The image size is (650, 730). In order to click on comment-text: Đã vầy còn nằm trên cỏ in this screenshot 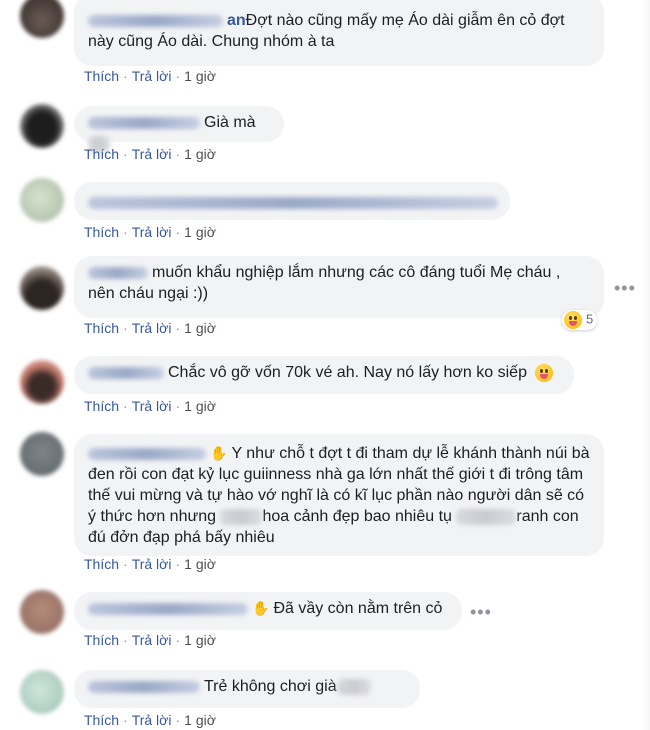, I will do `click(358, 608)`.